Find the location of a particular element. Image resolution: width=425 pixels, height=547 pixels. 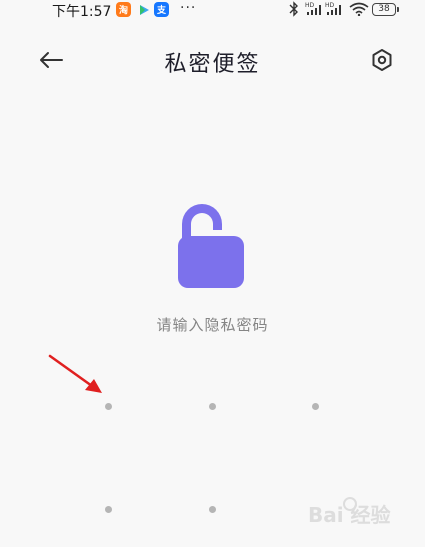

bluetooth-icon is located at coordinates (293, 9).